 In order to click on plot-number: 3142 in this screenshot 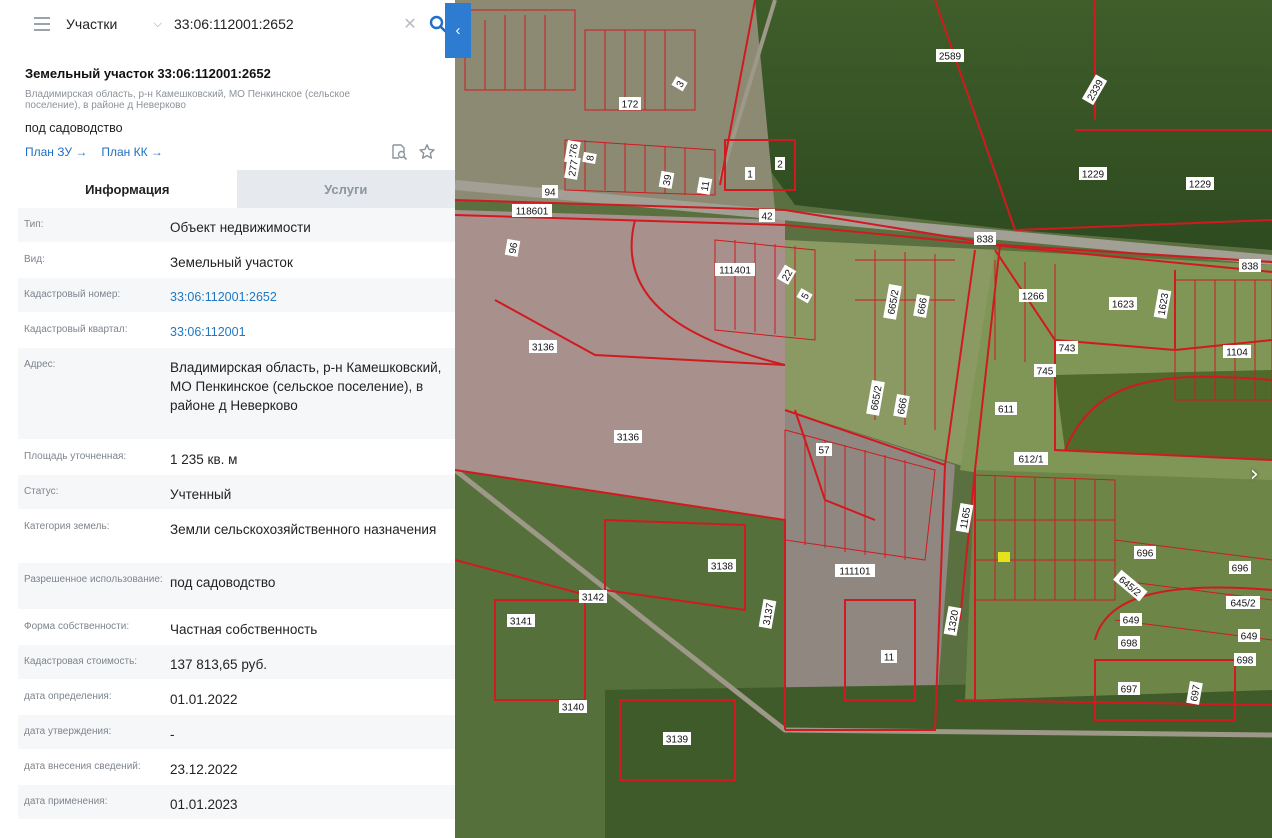, I will do `click(593, 598)`.